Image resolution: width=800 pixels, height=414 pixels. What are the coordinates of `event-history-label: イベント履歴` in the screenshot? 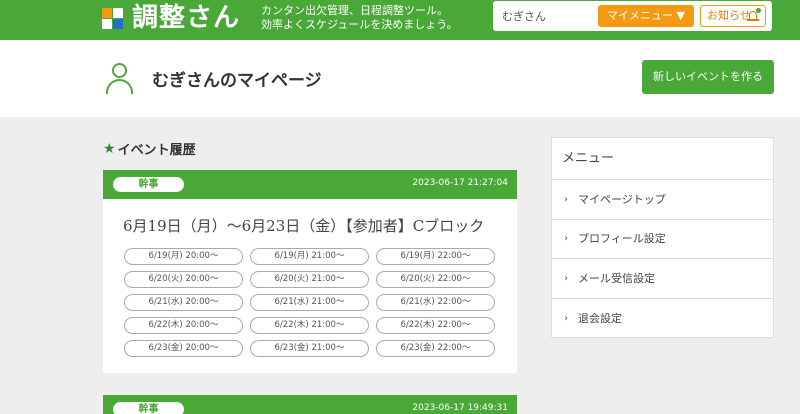 It's located at (156, 150).